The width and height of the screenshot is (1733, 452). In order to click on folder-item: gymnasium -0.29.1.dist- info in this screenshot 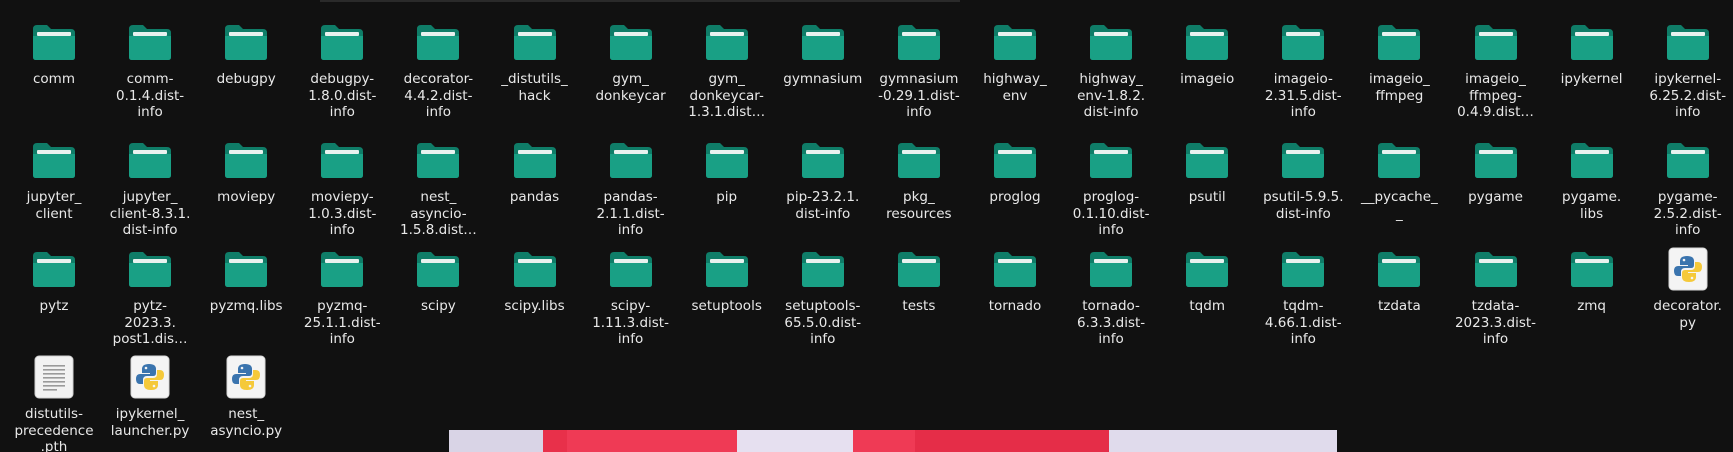, I will do `click(919, 69)`.